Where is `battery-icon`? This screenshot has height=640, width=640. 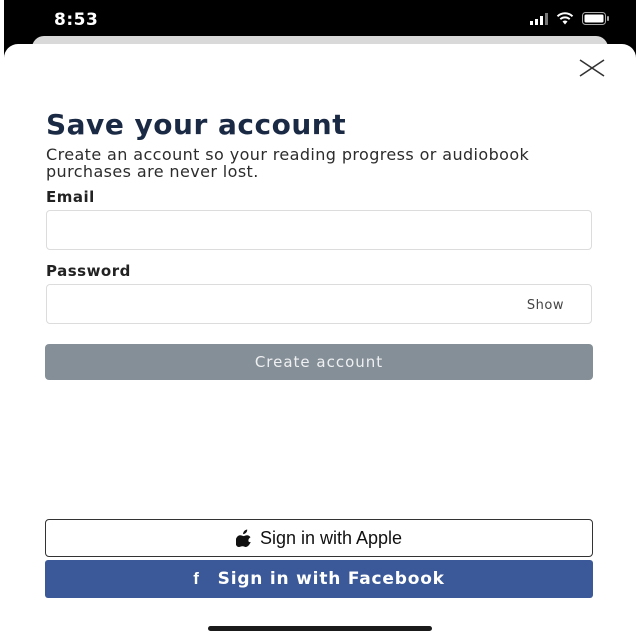 battery-icon is located at coordinates (595, 18).